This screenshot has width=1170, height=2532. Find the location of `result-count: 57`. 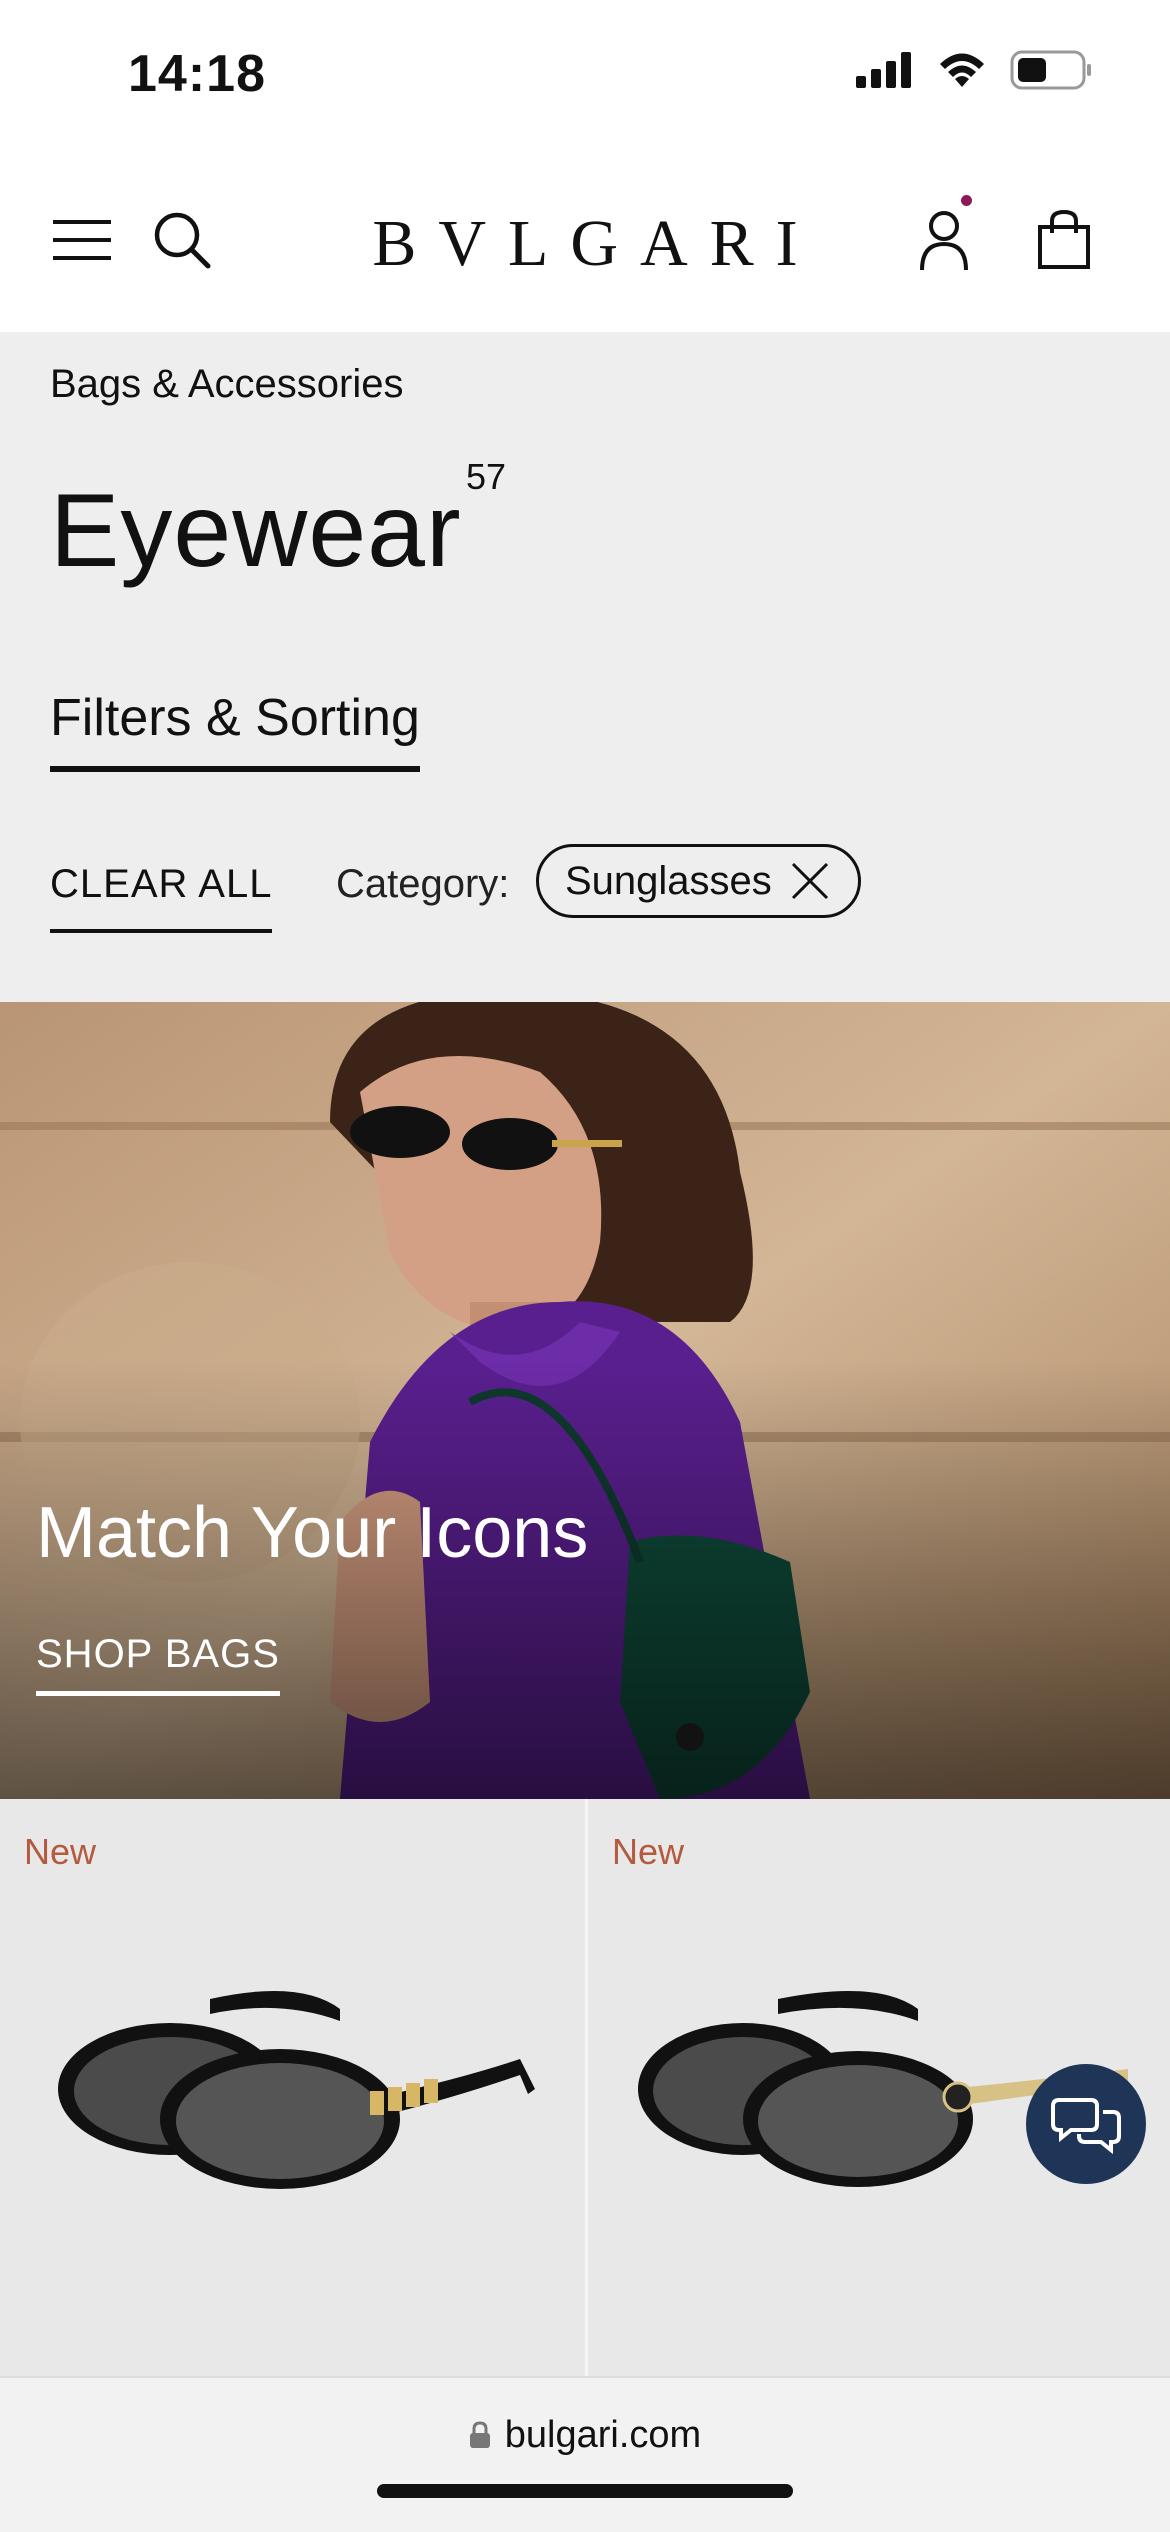

result-count: 57 is located at coordinates (486, 476).